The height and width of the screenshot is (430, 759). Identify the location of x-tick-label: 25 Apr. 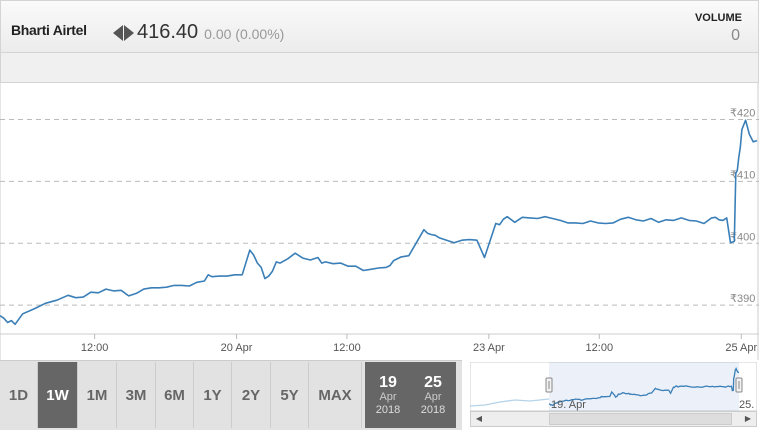
(741, 348).